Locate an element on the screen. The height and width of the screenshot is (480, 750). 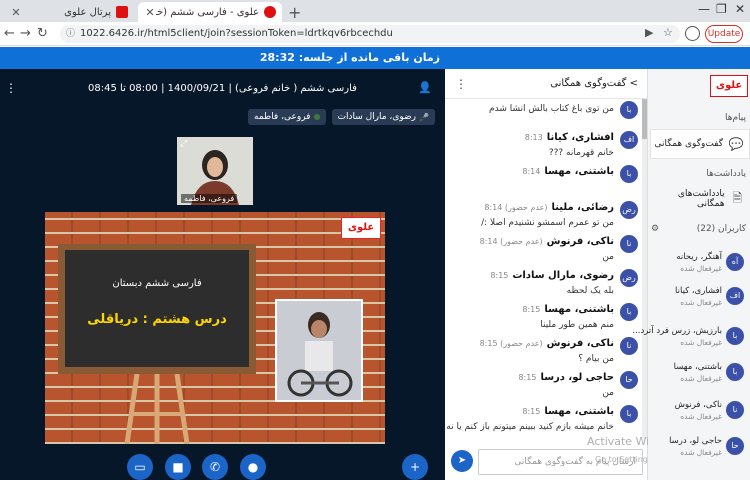
back-icon: ← is located at coordinates (9, 33).